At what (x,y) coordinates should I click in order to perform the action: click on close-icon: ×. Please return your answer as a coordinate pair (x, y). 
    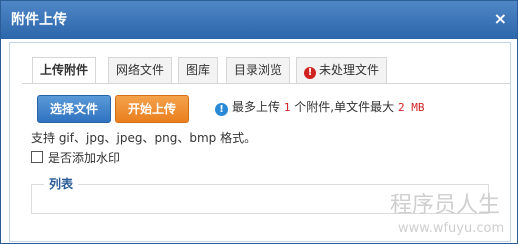
    Looking at the image, I should click on (500, 19).